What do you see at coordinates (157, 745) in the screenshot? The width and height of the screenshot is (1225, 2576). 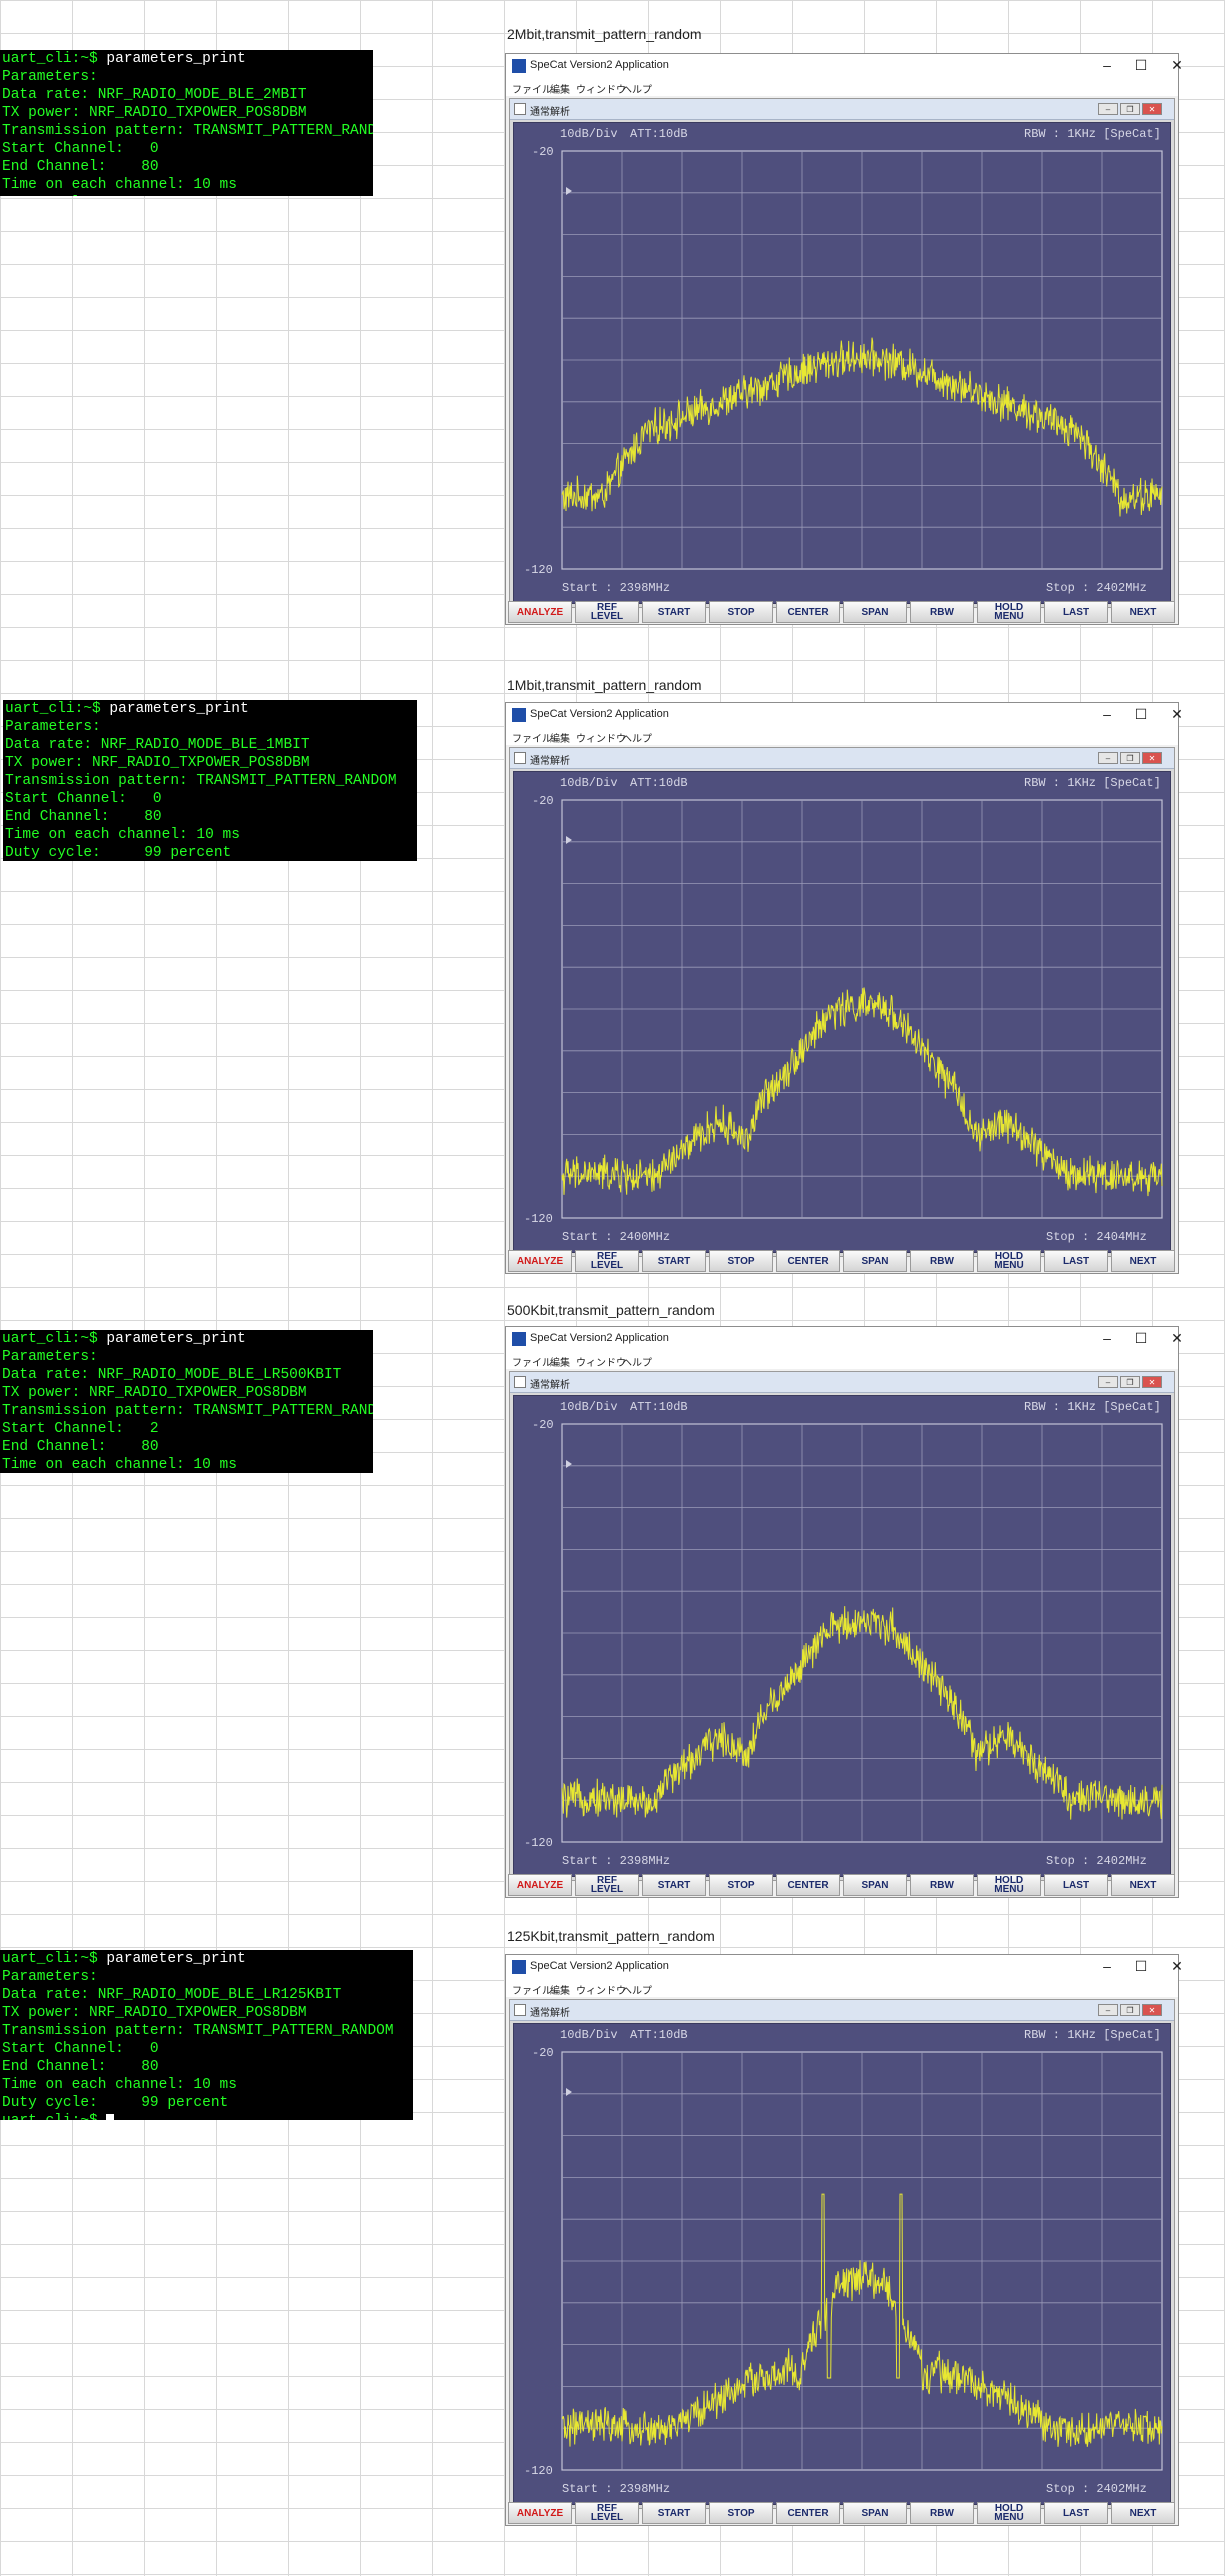 I see `terminal-line-text: Data rate: NRF_RADIO_MODE_BLE_1MBIT` at bounding box center [157, 745].